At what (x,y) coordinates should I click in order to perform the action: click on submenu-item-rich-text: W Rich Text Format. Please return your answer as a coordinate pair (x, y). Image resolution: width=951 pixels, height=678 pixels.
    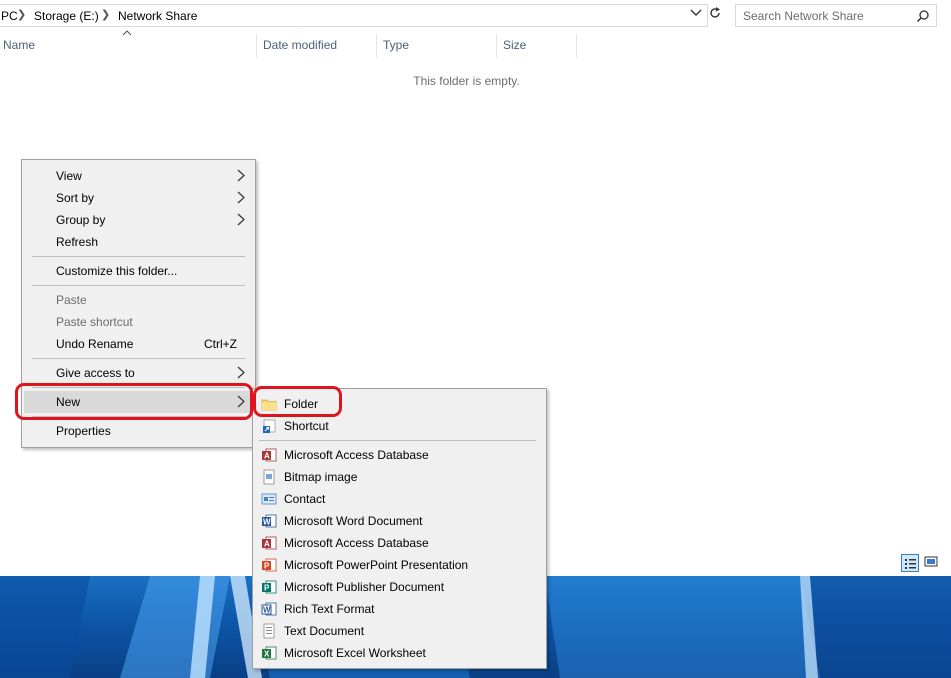
    Looking at the image, I should click on (399, 609).